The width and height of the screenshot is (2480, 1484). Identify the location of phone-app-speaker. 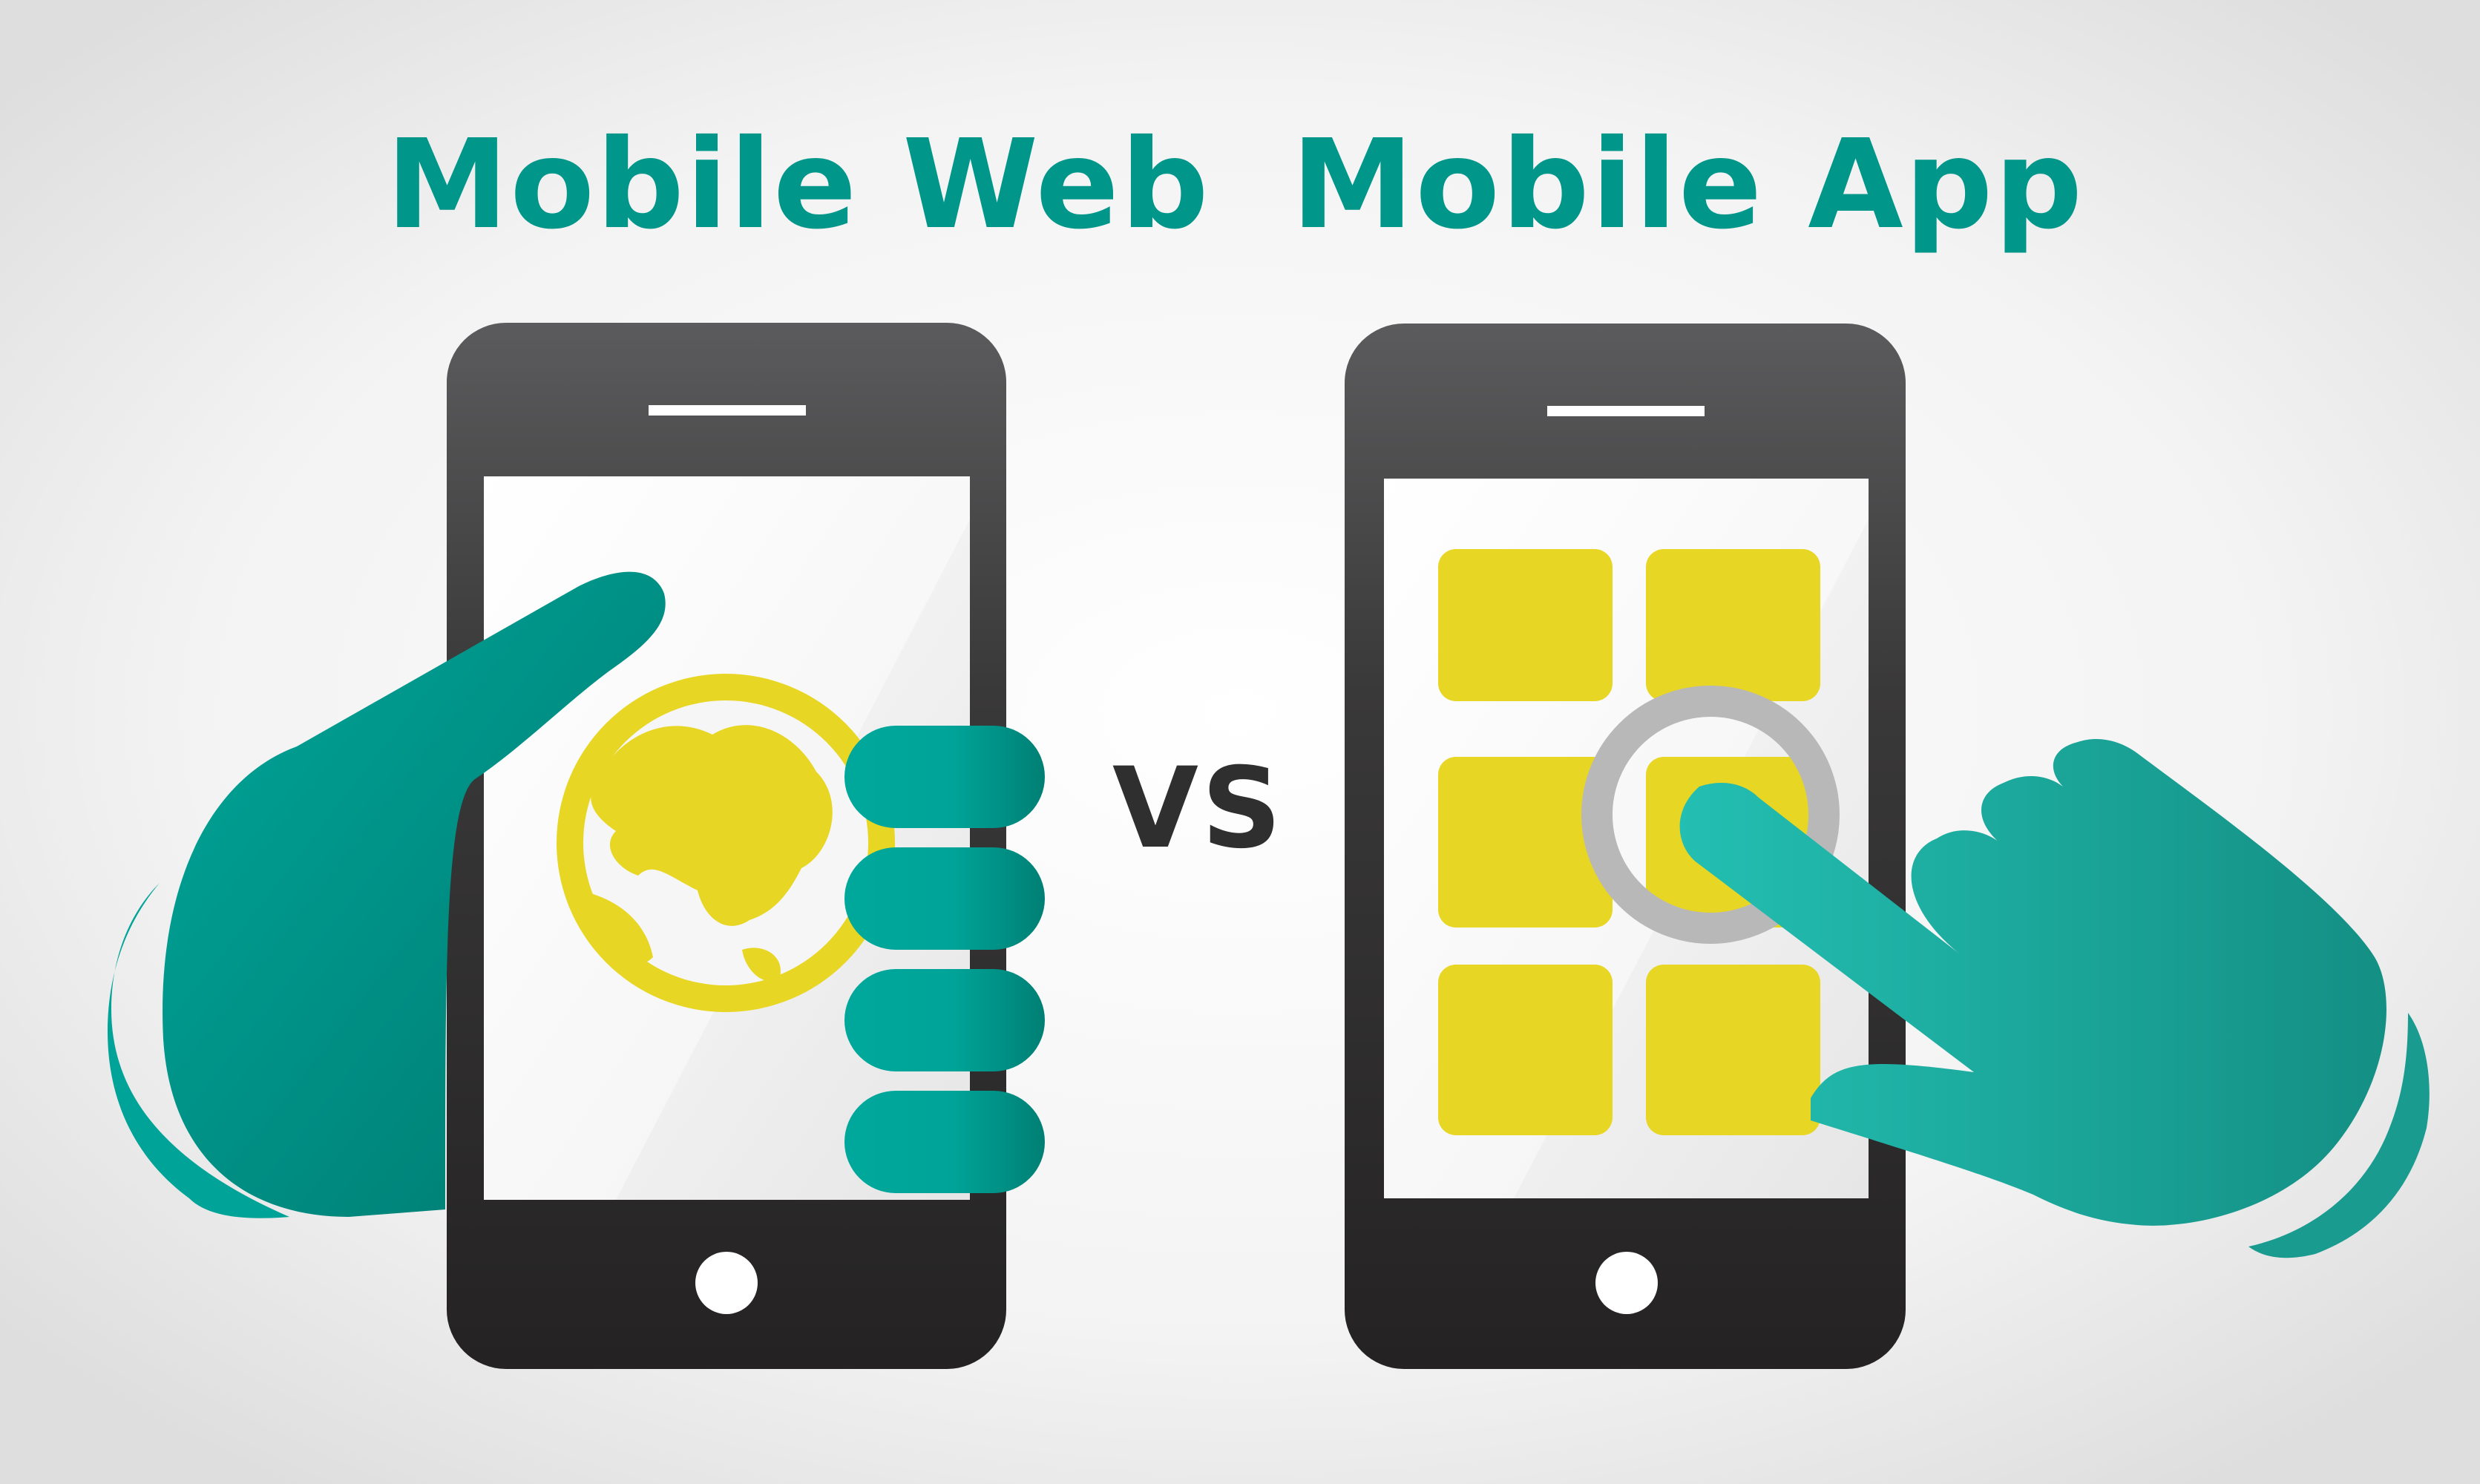
(1626, 411).